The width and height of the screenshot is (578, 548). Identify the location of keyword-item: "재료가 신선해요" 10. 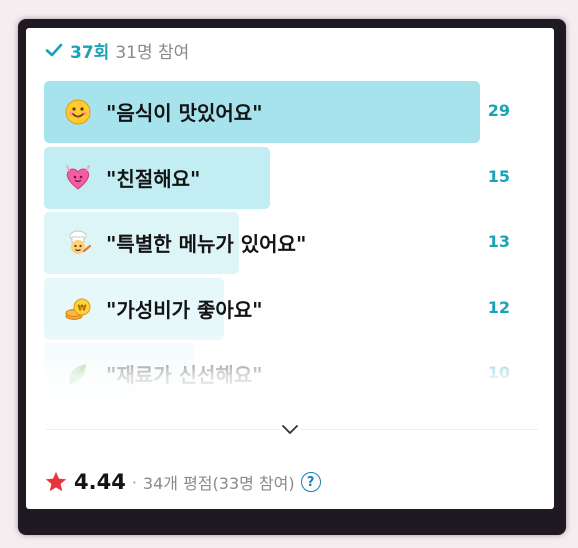
(284, 374).